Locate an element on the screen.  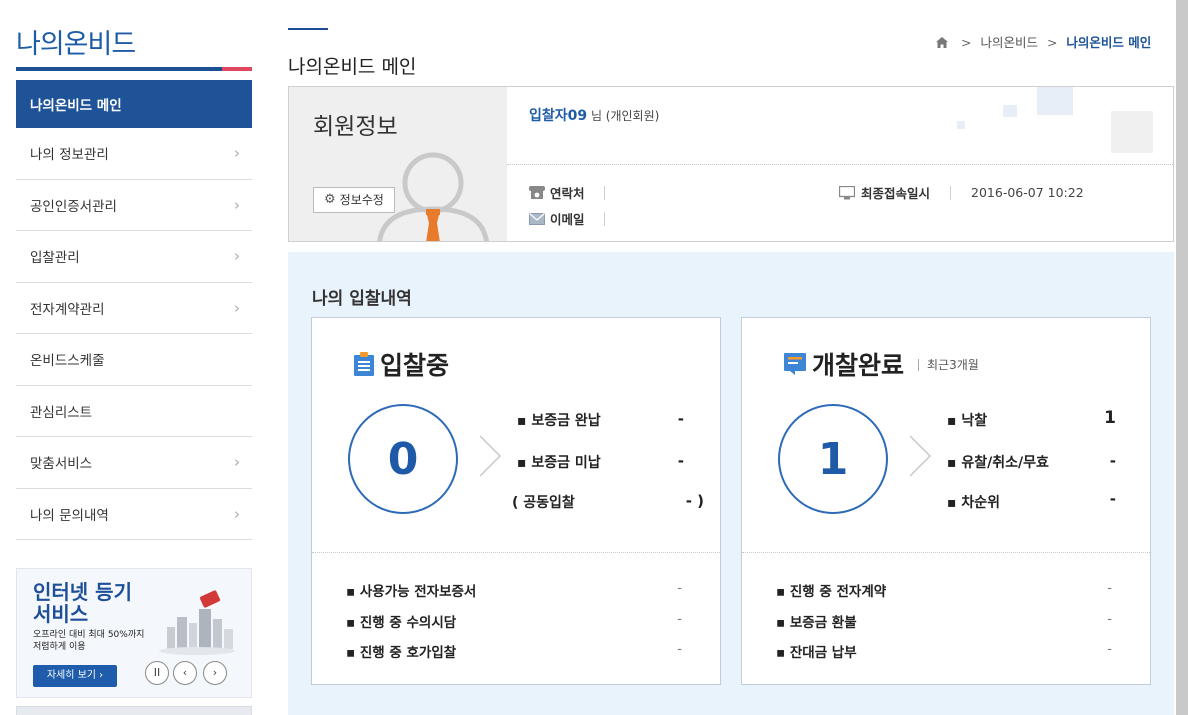
page-title: 나의온비드 메인 is located at coordinates (352, 67).